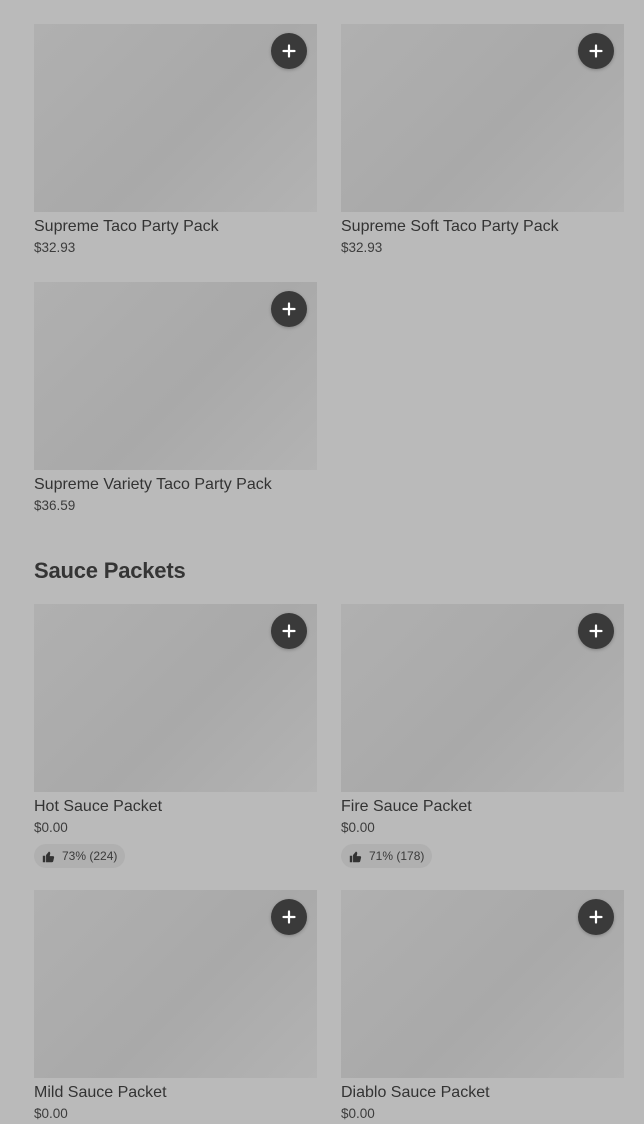 This screenshot has width=644, height=1124. What do you see at coordinates (482, 227) in the screenshot?
I see `item-name: Supreme Soft Taco Party Pack` at bounding box center [482, 227].